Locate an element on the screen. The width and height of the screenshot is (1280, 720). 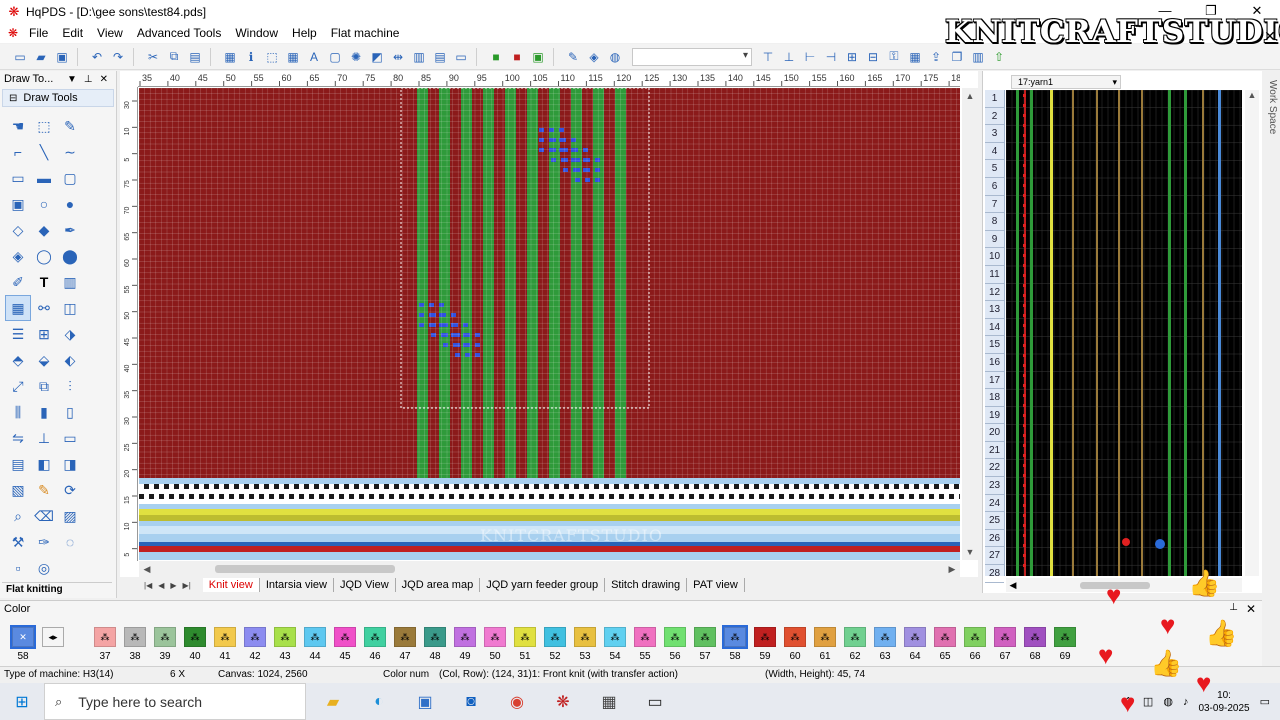
panel-close-icon: ✕ is located at coordinates (104, 79).